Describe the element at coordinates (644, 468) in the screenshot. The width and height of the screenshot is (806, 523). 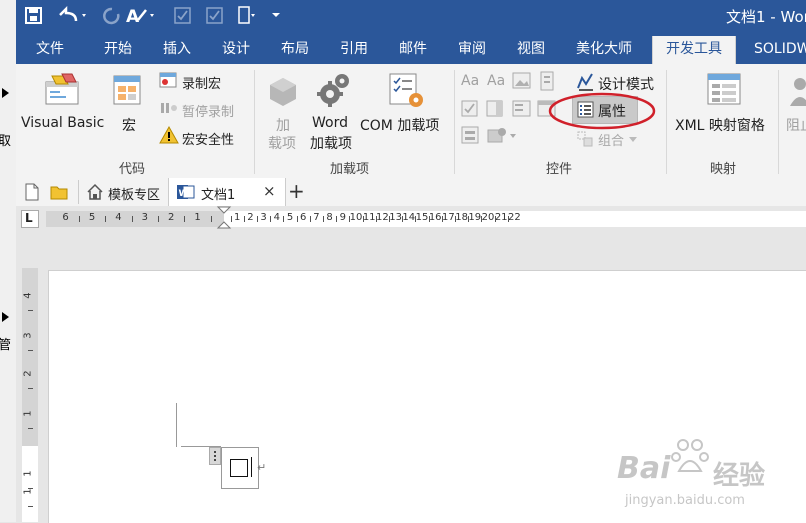
I see `watermark-brand: Bai` at that location.